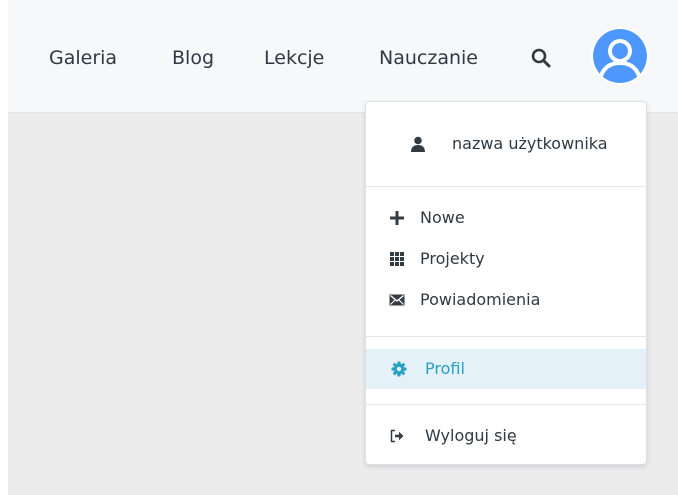 Image resolution: width=678 pixels, height=495 pixels. I want to click on gear-icon, so click(399, 369).